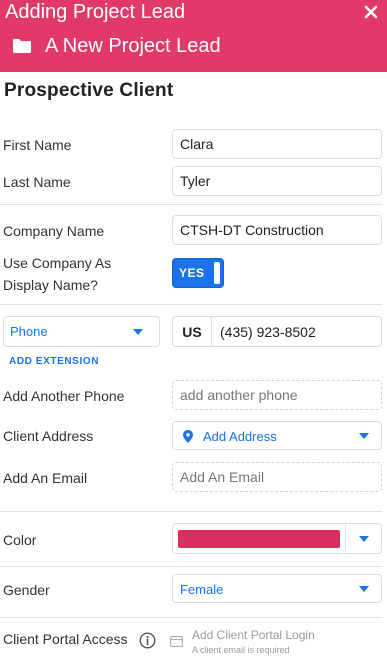 The height and width of the screenshot is (660, 387). Describe the element at coordinates (37, 182) in the screenshot. I see `last-name-label: Last Name` at that location.